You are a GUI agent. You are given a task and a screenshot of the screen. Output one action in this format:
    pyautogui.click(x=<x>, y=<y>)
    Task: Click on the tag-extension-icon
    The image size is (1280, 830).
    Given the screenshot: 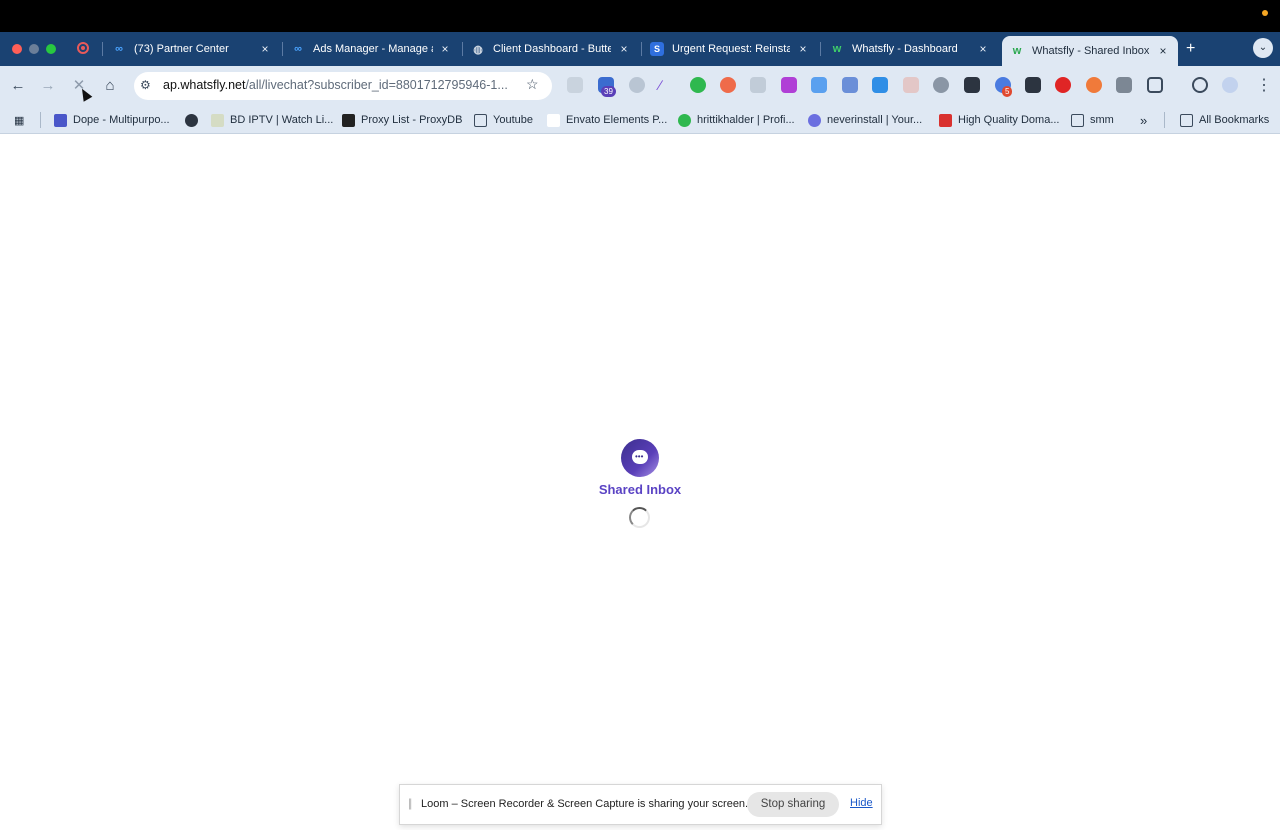 What is the action you would take?
    pyautogui.click(x=819, y=85)
    